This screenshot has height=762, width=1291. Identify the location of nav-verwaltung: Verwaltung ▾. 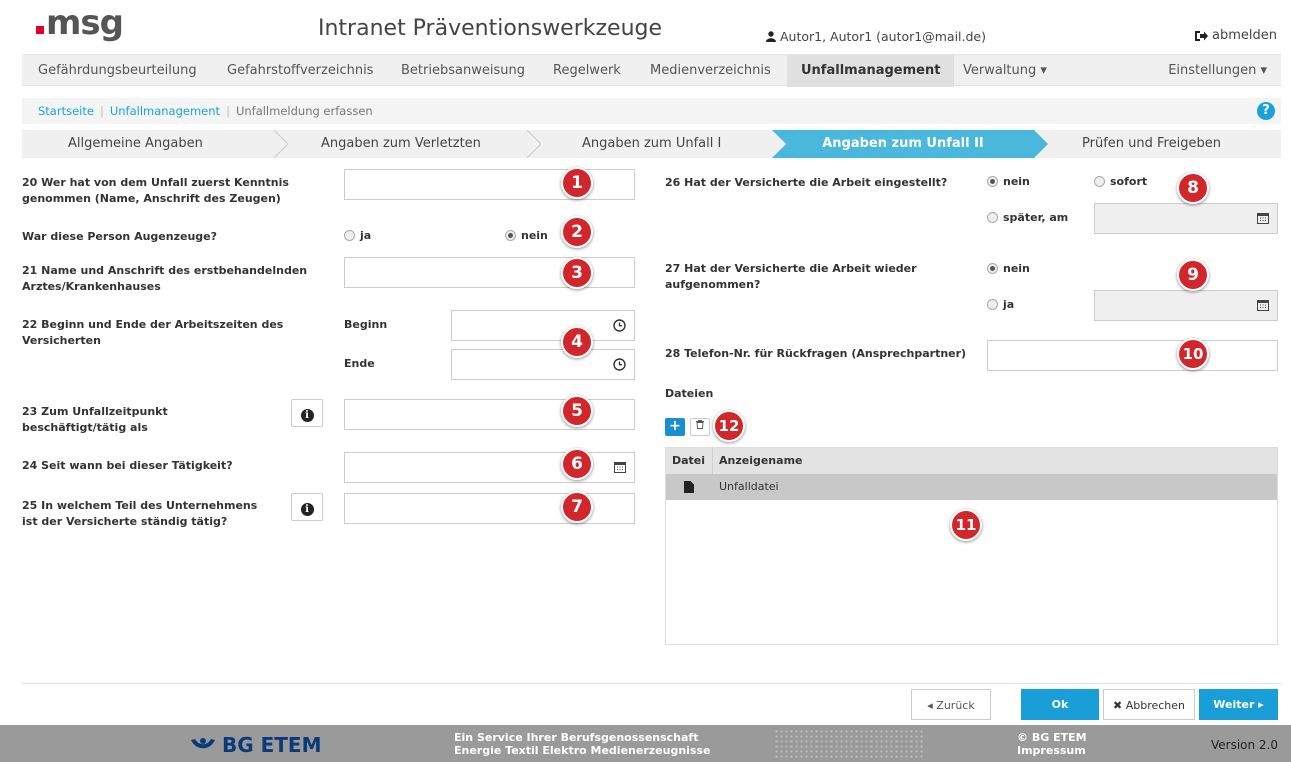
(1005, 71).